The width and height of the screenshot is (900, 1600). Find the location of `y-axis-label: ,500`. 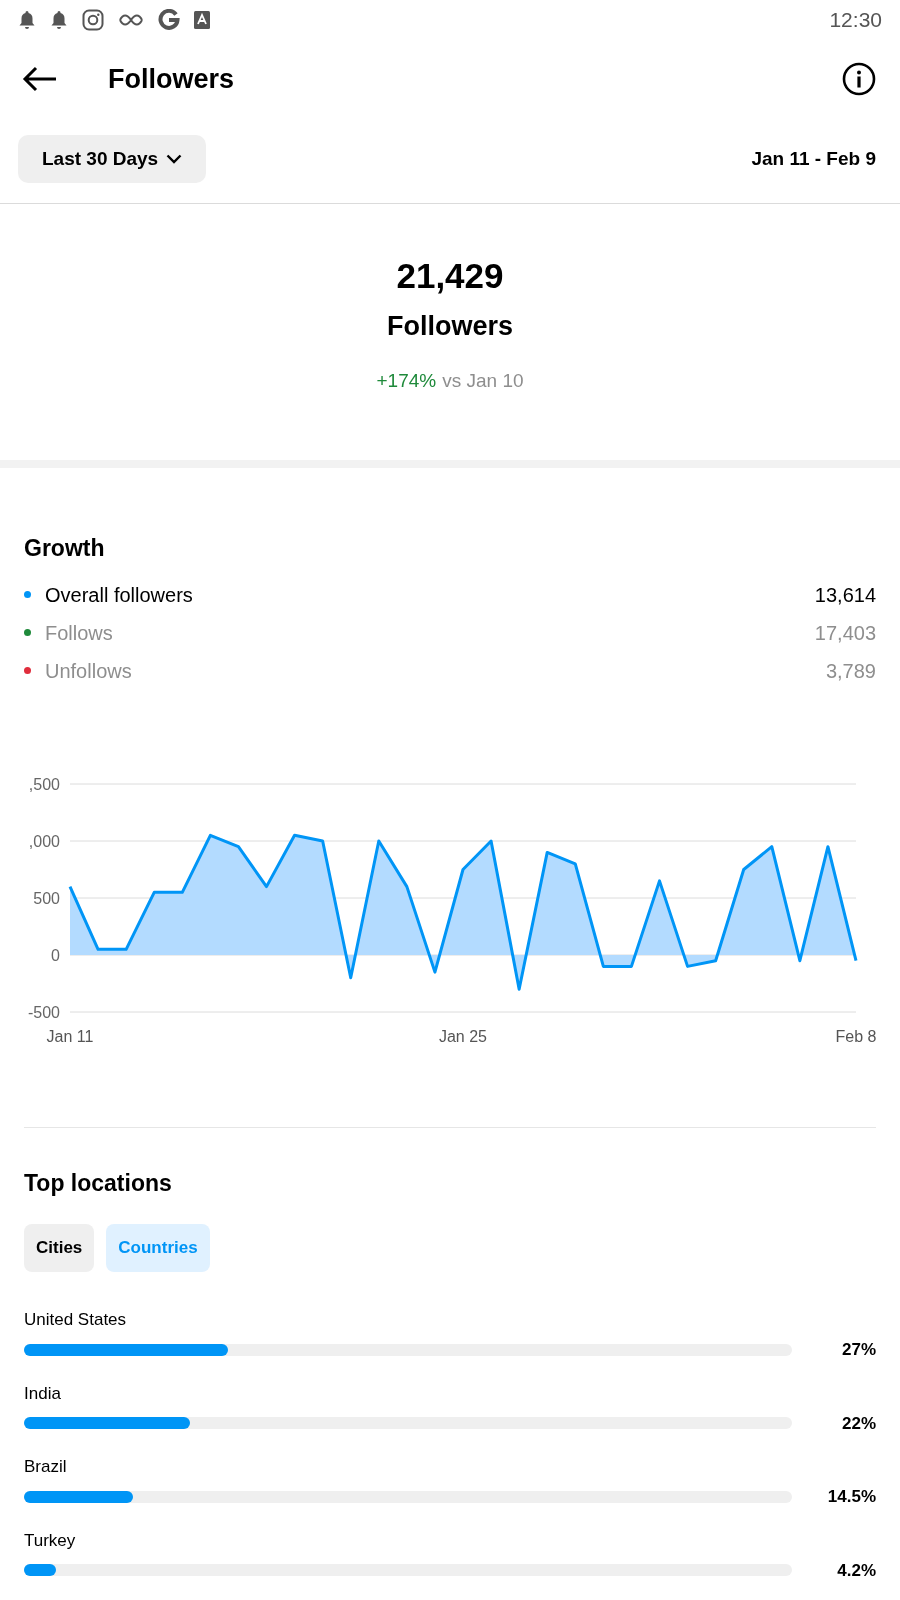

y-axis-label: ,500 is located at coordinates (44, 784).